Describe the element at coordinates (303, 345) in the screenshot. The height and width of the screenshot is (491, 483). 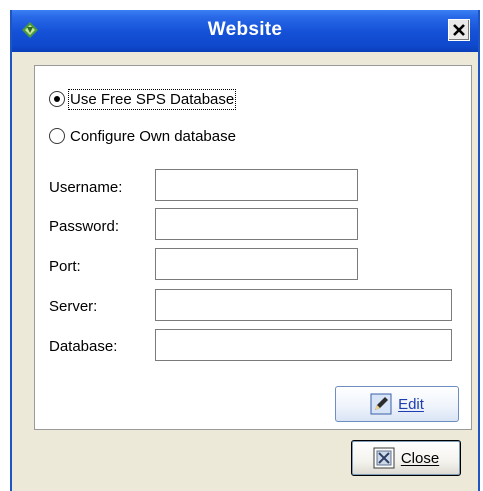
I see `database-field` at that location.